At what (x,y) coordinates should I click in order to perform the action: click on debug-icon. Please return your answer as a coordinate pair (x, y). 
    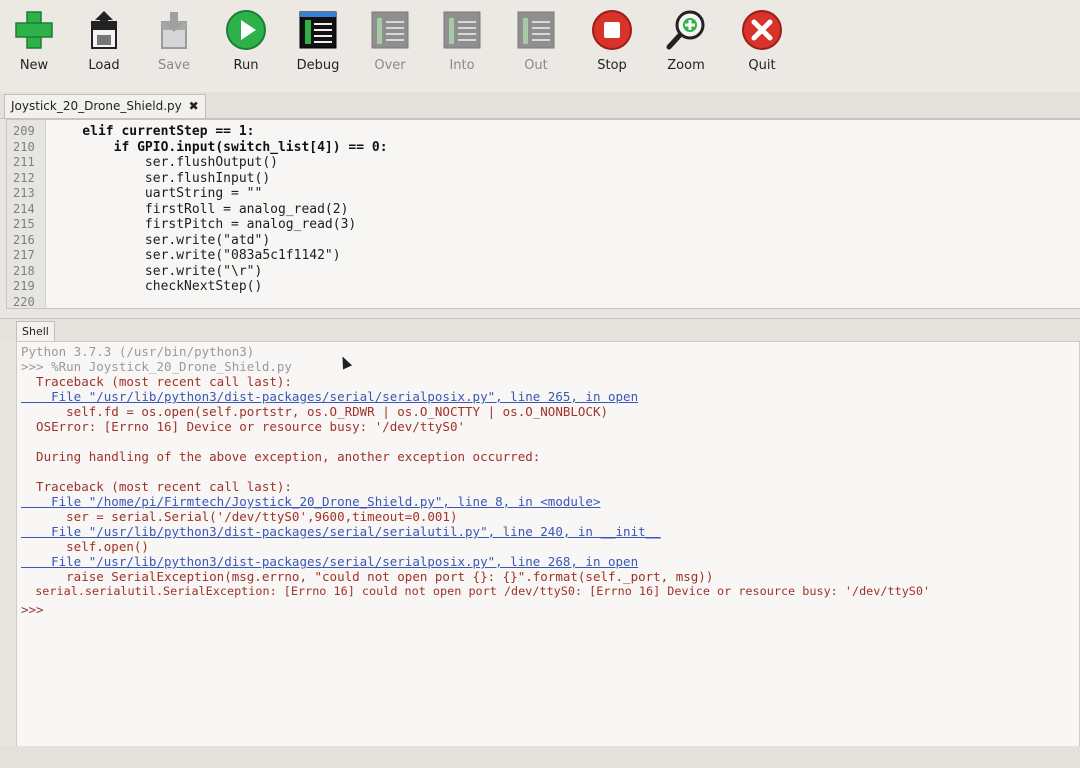
    Looking at the image, I should click on (318, 30).